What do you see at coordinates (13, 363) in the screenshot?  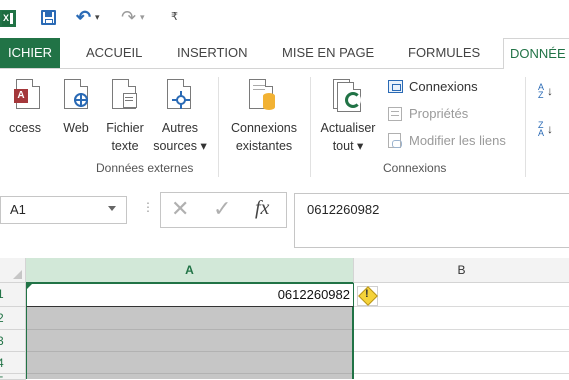 I see `row-header: 4` at bounding box center [13, 363].